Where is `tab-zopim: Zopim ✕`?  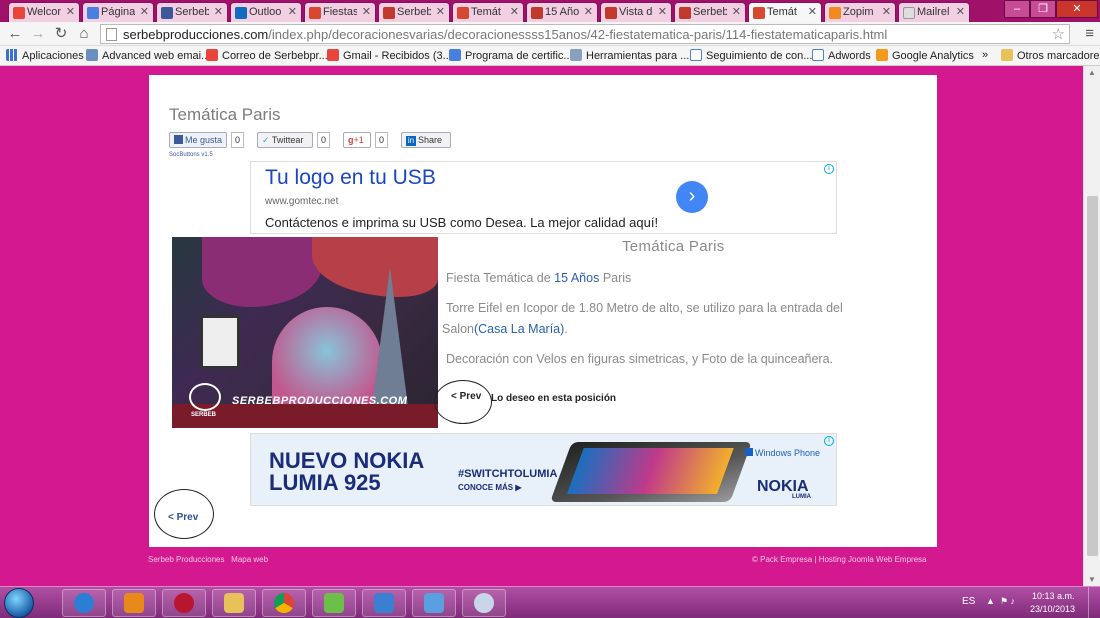 tab-zopim: Zopim ✕ is located at coordinates (860, 12).